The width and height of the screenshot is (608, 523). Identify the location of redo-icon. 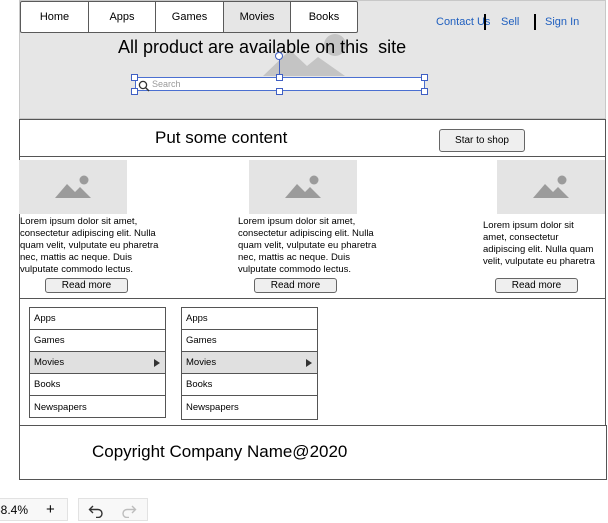
(129, 513).